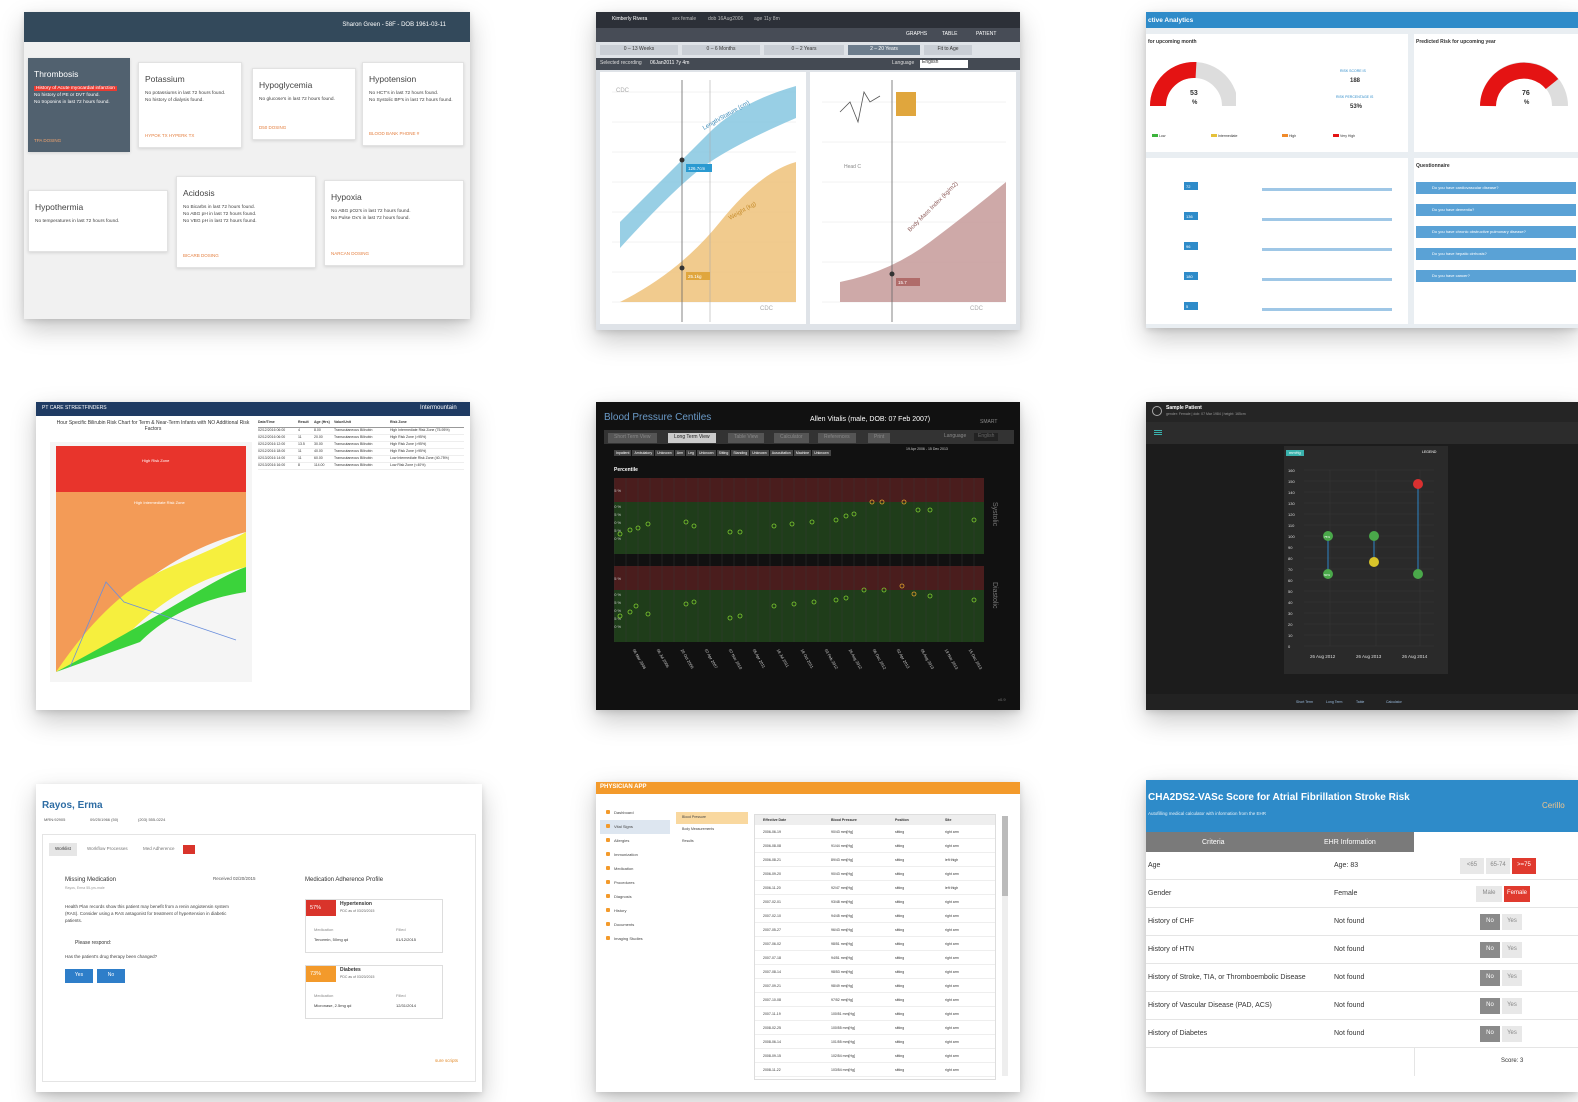  Describe the element at coordinates (802, 453) in the screenshot. I see `filter-chip: Machine` at that location.